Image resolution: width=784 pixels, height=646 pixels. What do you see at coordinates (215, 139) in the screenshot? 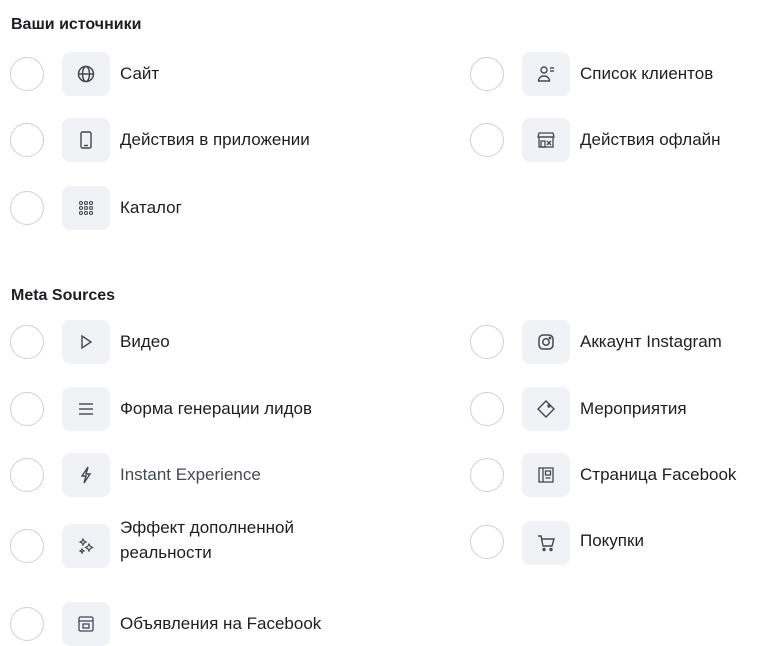
I see `option-label: Действия в приложении` at bounding box center [215, 139].